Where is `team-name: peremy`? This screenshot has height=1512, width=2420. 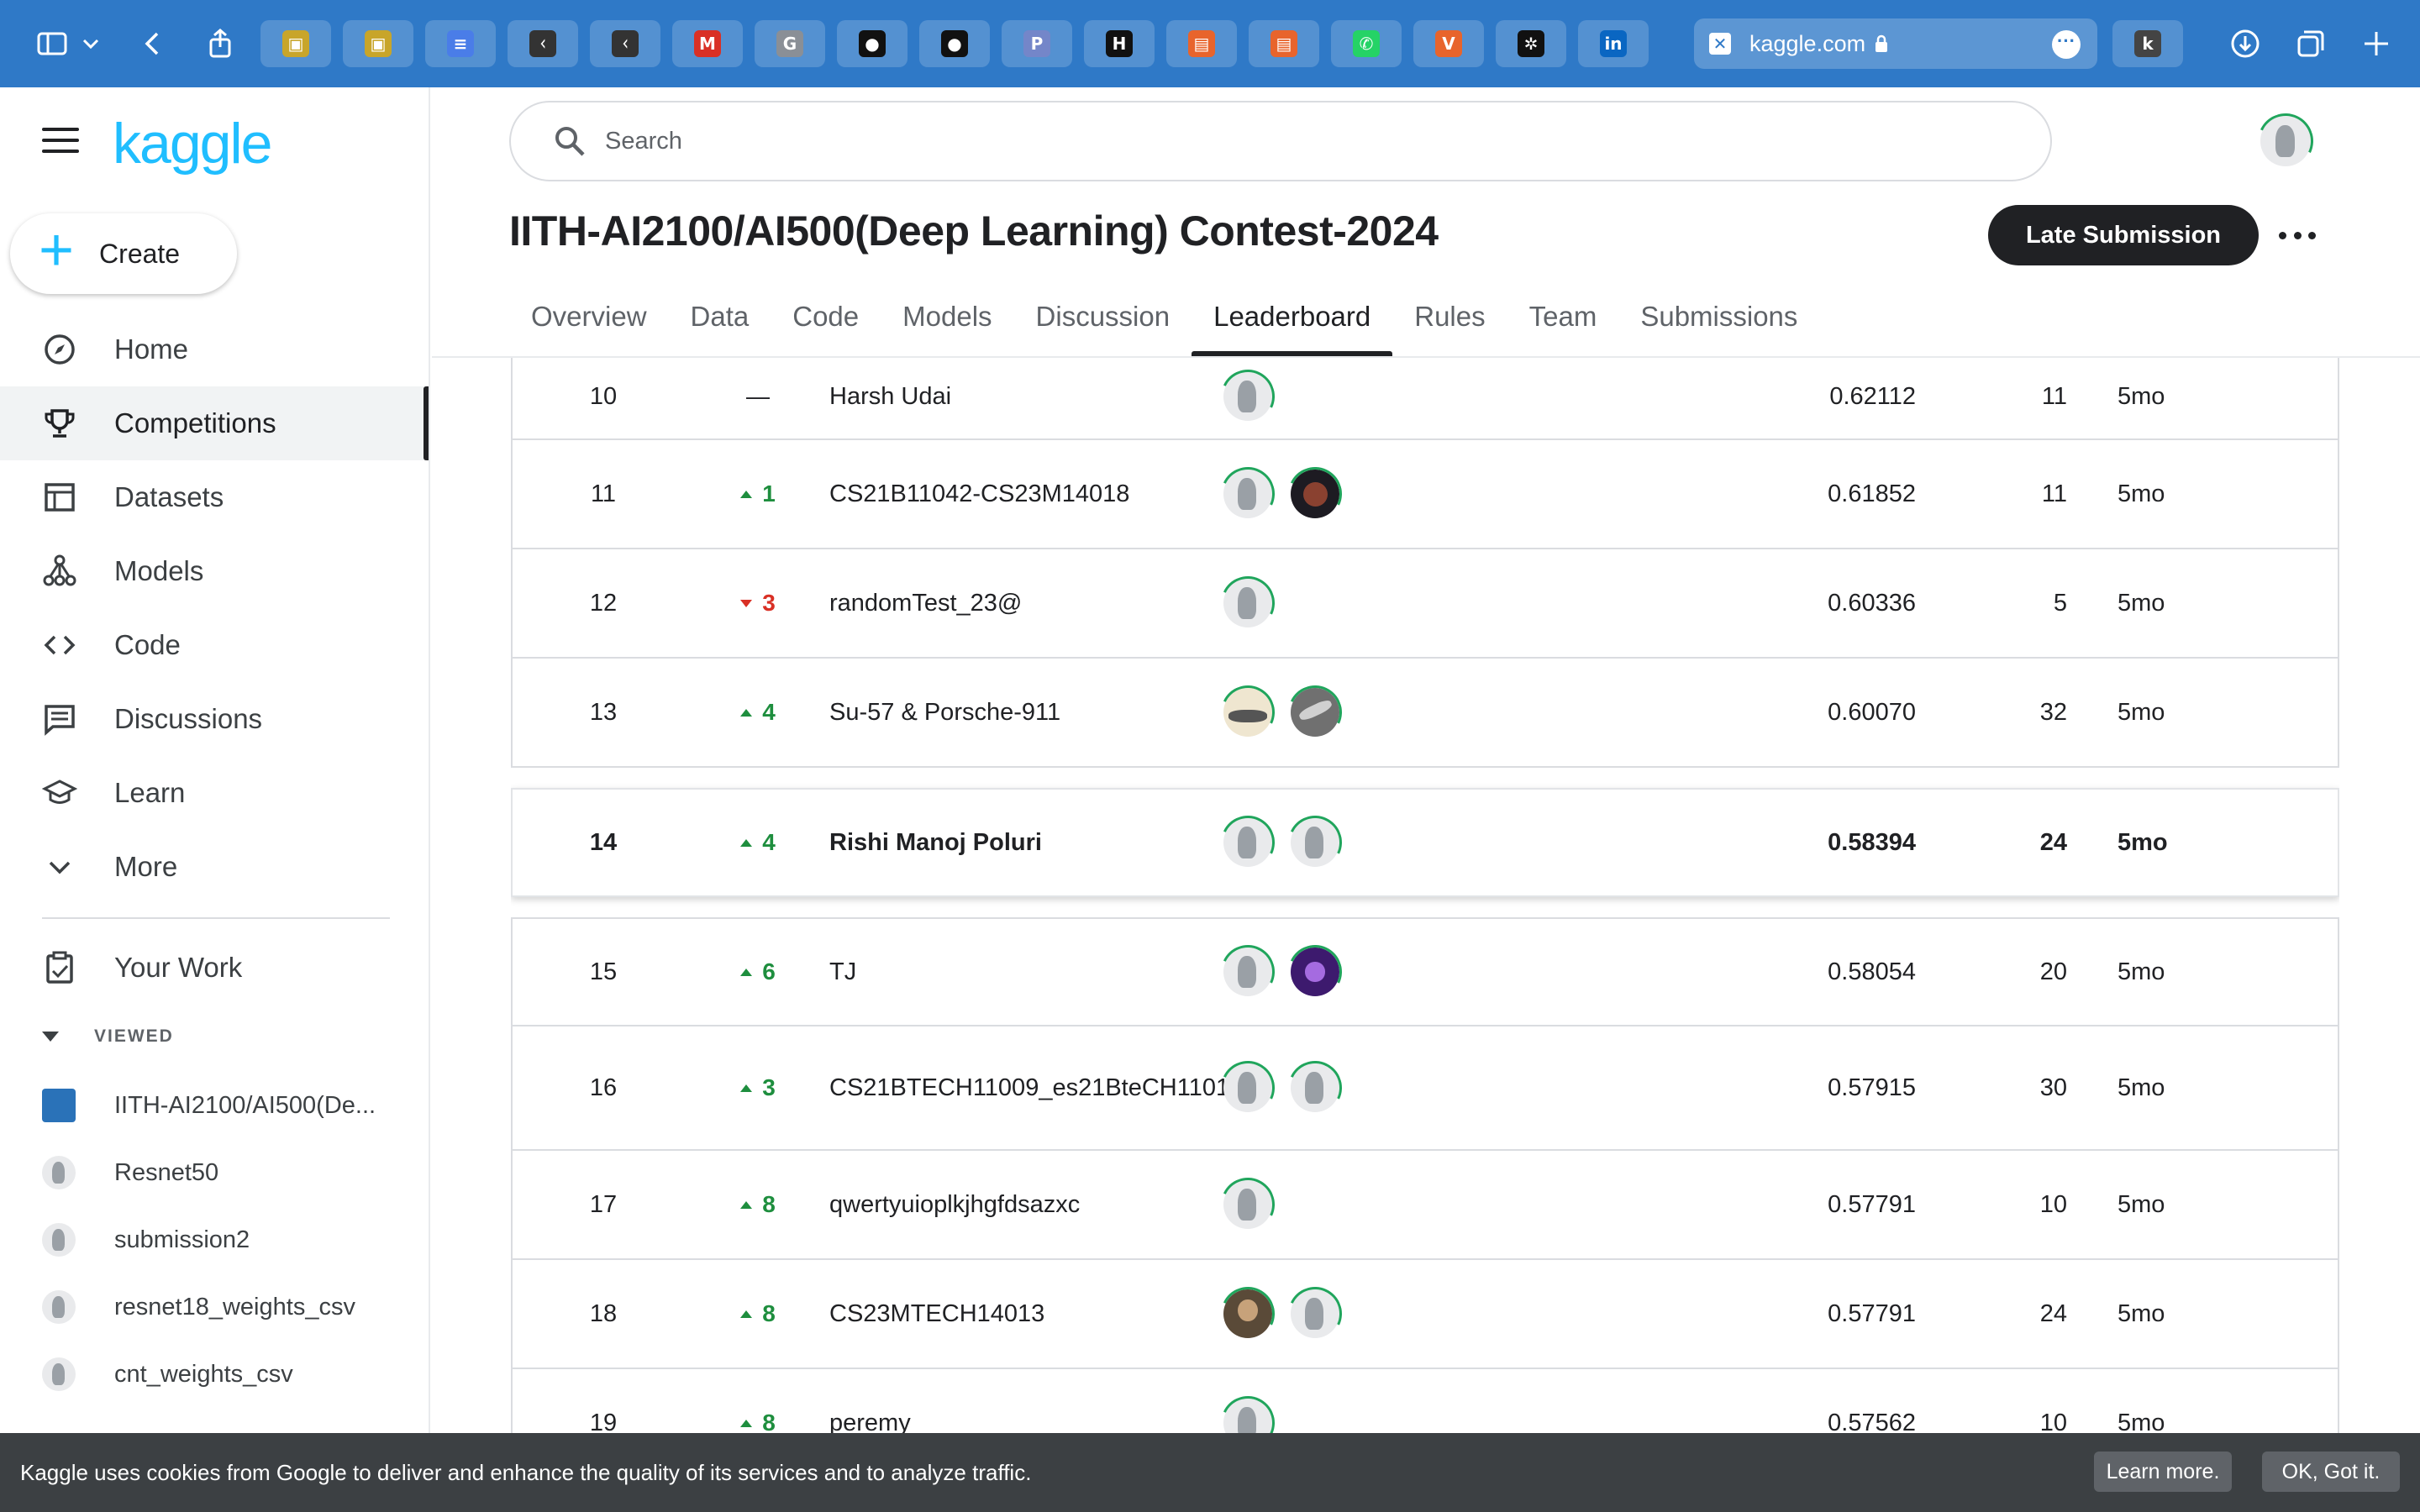 team-name: peremy is located at coordinates (1014, 1419).